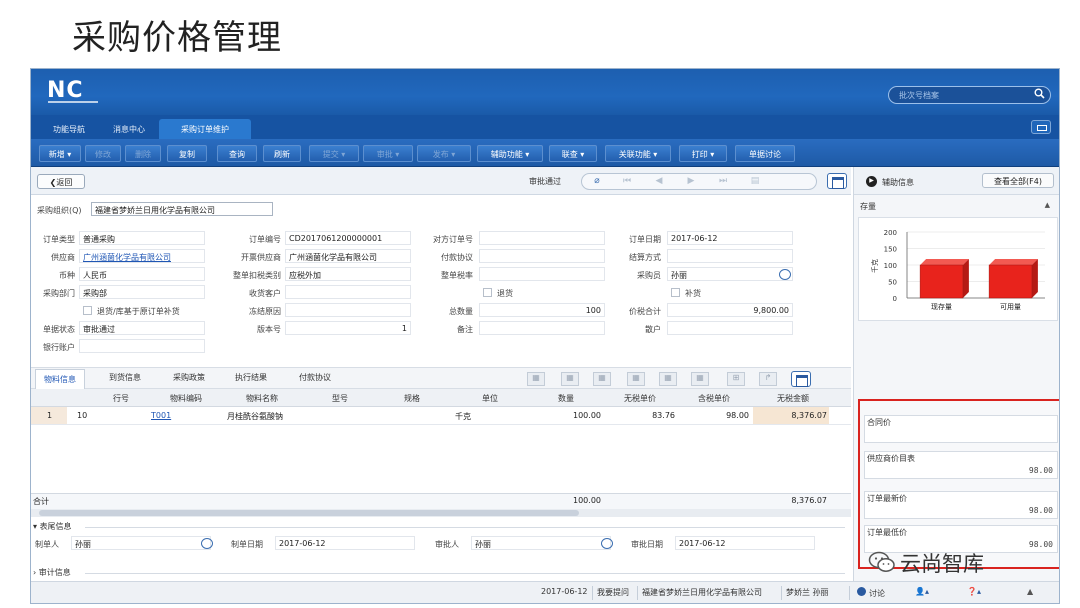 The height and width of the screenshot is (608, 1080). Describe the element at coordinates (187, 153) in the screenshot. I see `copy-button: 复制` at that location.